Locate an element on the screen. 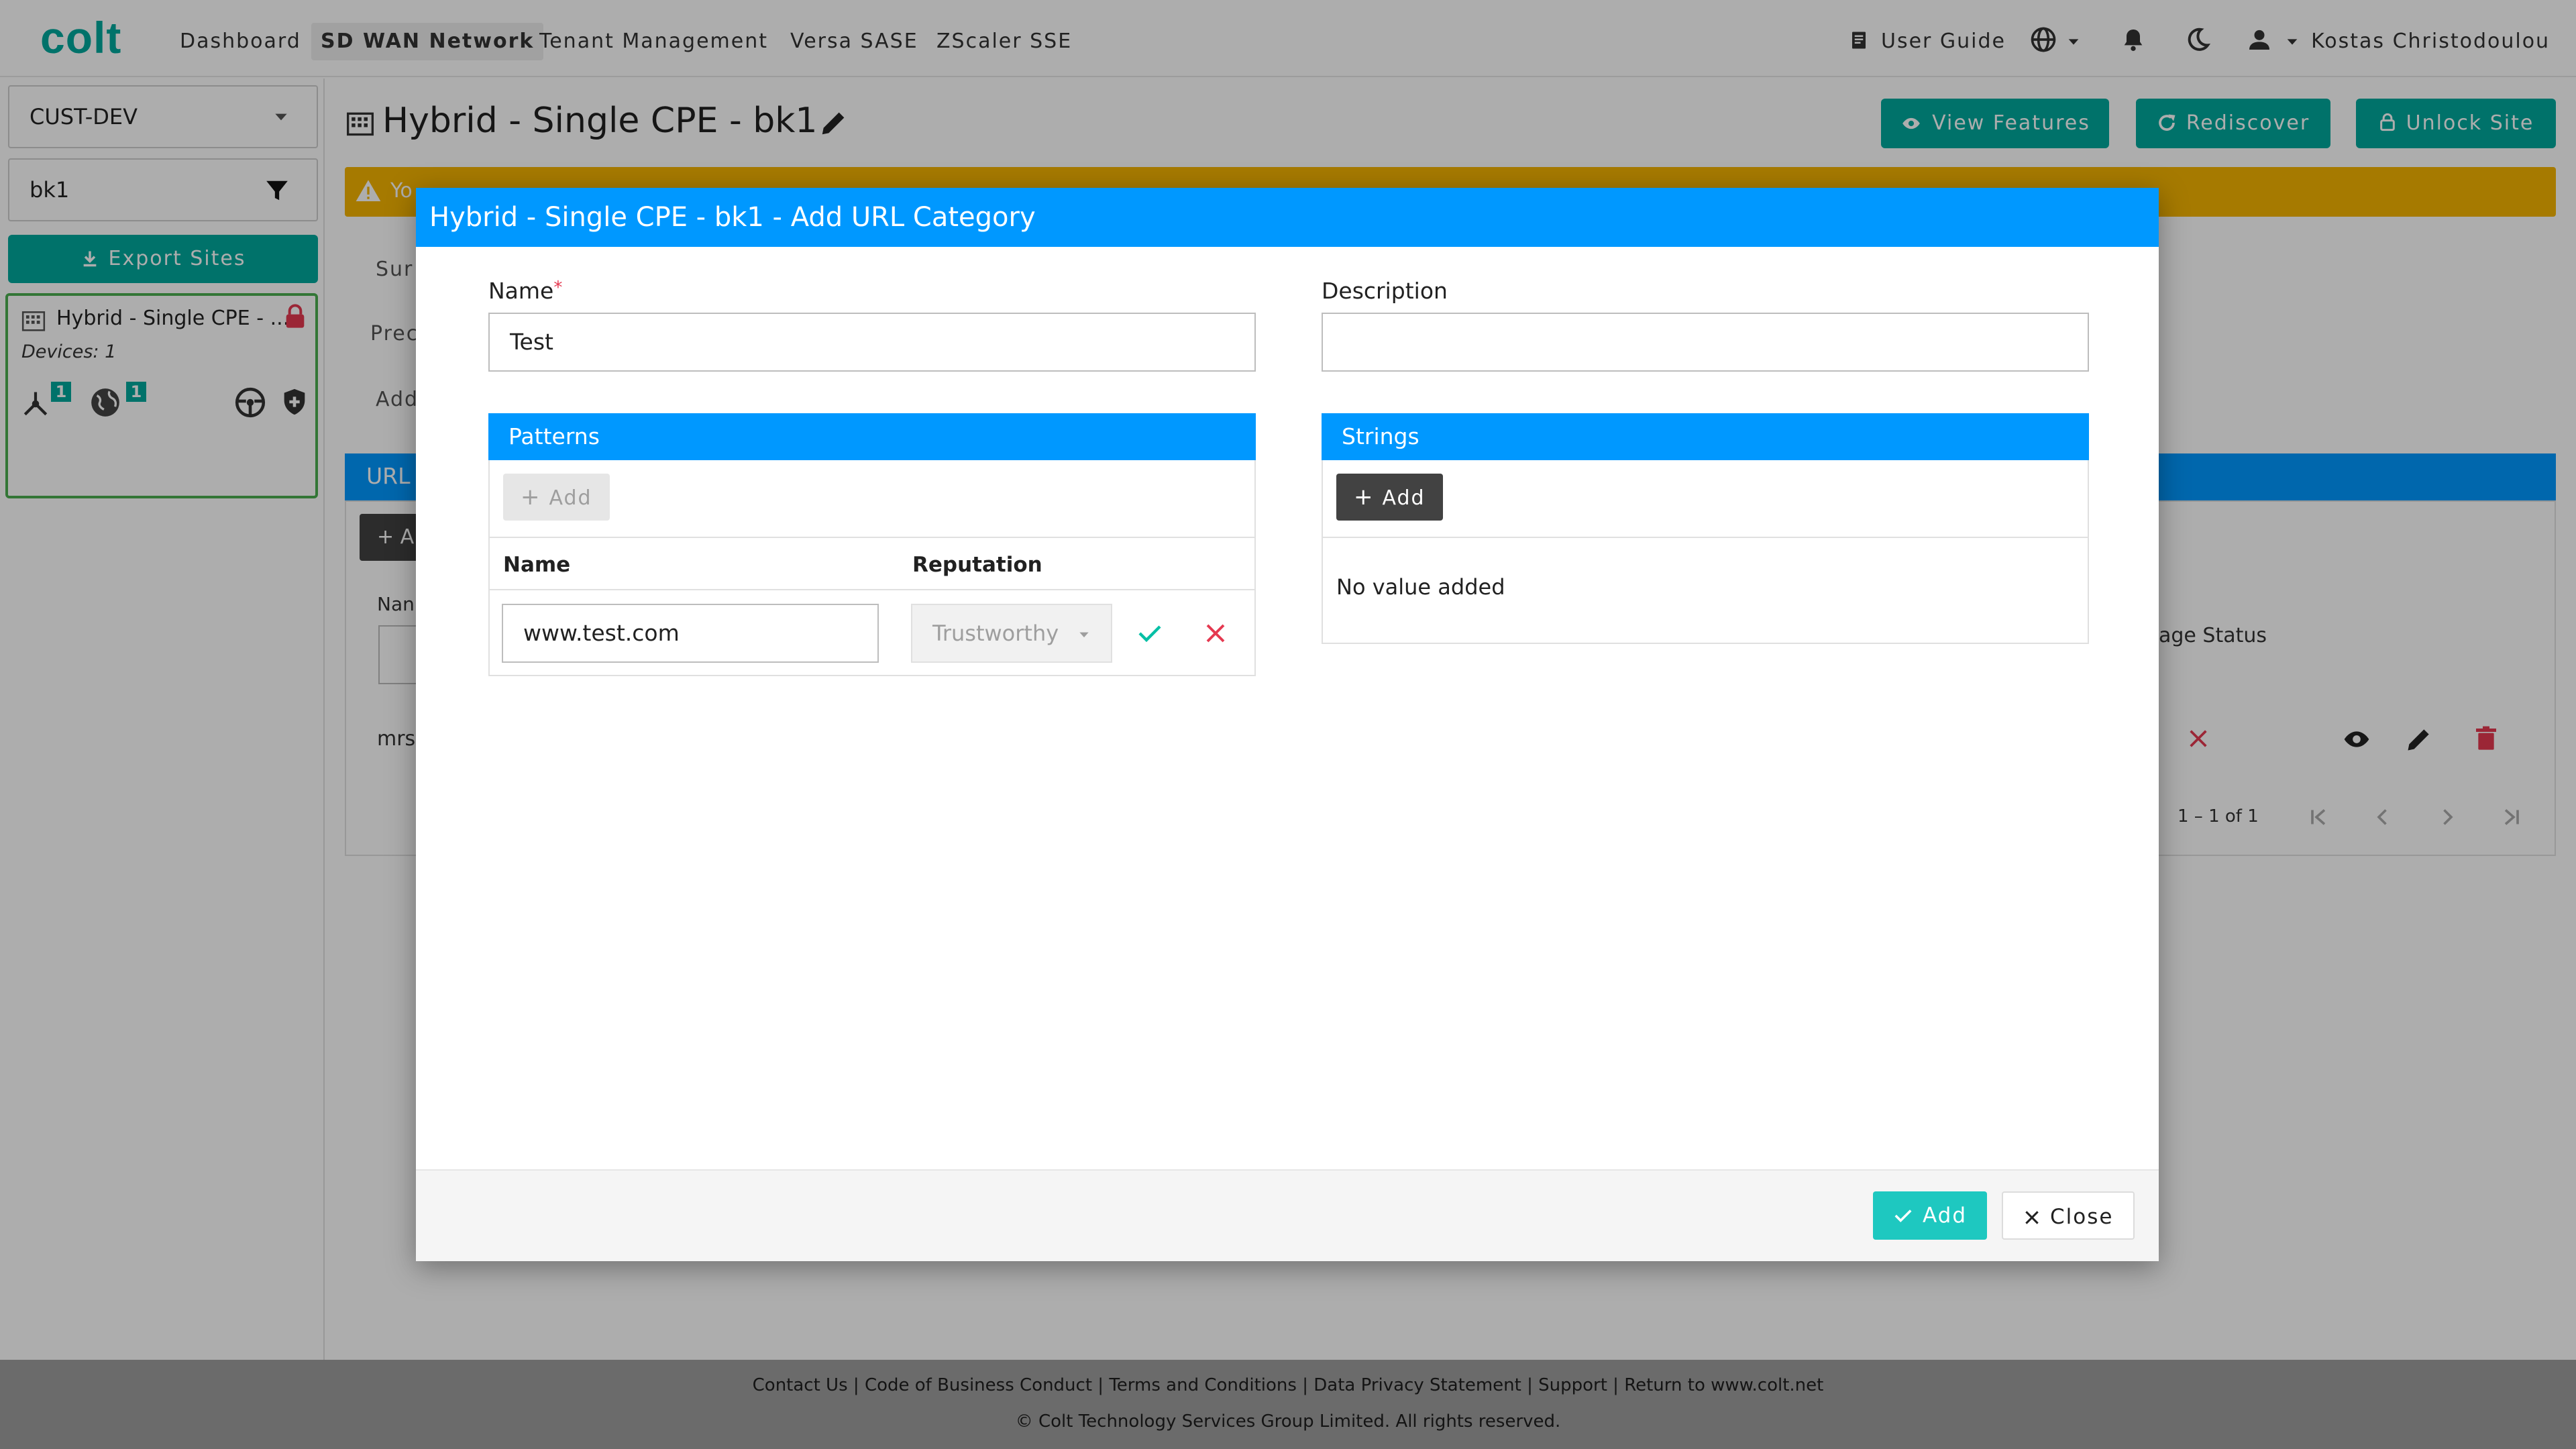 The image size is (2576, 1449). strings-add-button: + Add is located at coordinates (1389, 497).